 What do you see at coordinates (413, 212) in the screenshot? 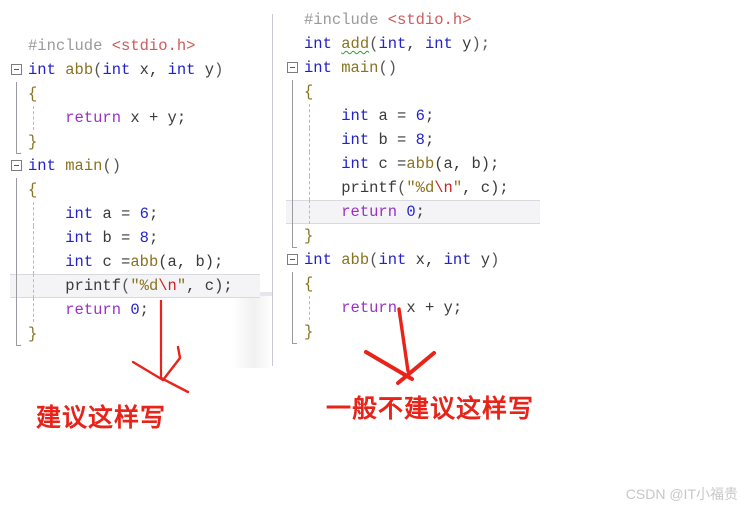
I see `code-line: return 0;` at bounding box center [413, 212].